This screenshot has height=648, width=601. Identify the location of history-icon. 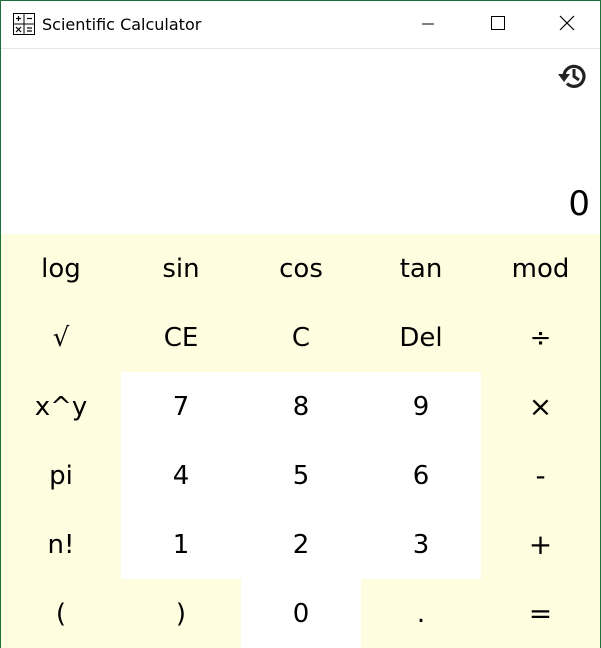
(573, 81).